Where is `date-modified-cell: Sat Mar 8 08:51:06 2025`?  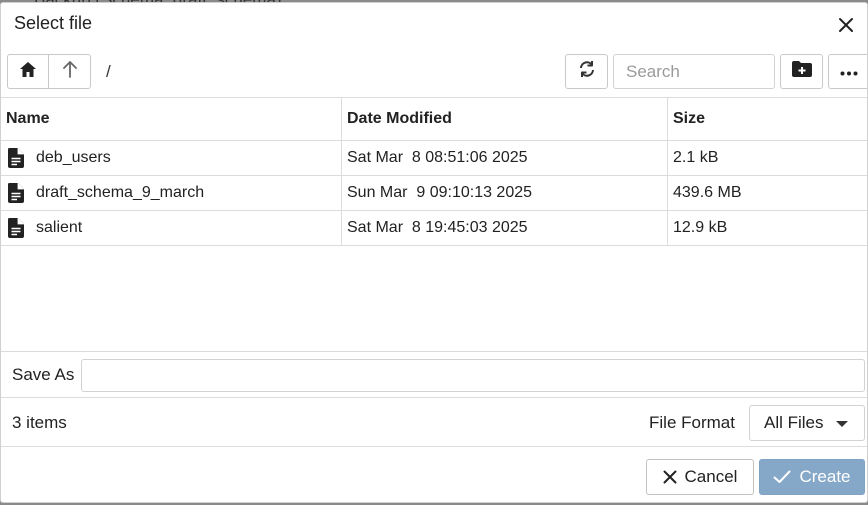
date-modified-cell: Sat Mar 8 08:51:06 2025 is located at coordinates (504, 158).